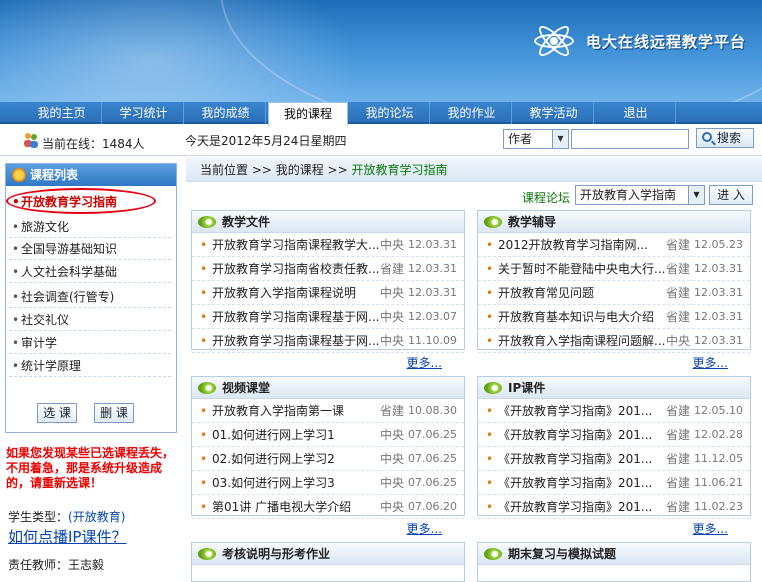 This screenshot has height=582, width=762. I want to click on list-item: • 关于暂时不能登陆中央电大行... 省建 12.03.31, so click(614, 269).